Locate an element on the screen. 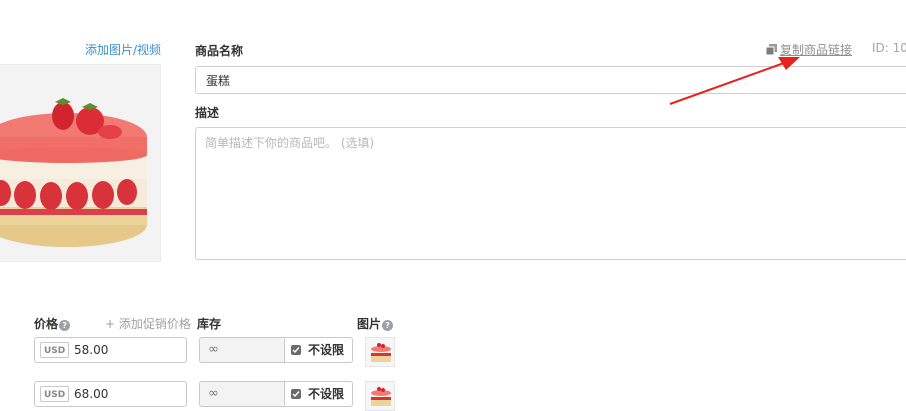  cake-image is located at coordinates (80, 163).